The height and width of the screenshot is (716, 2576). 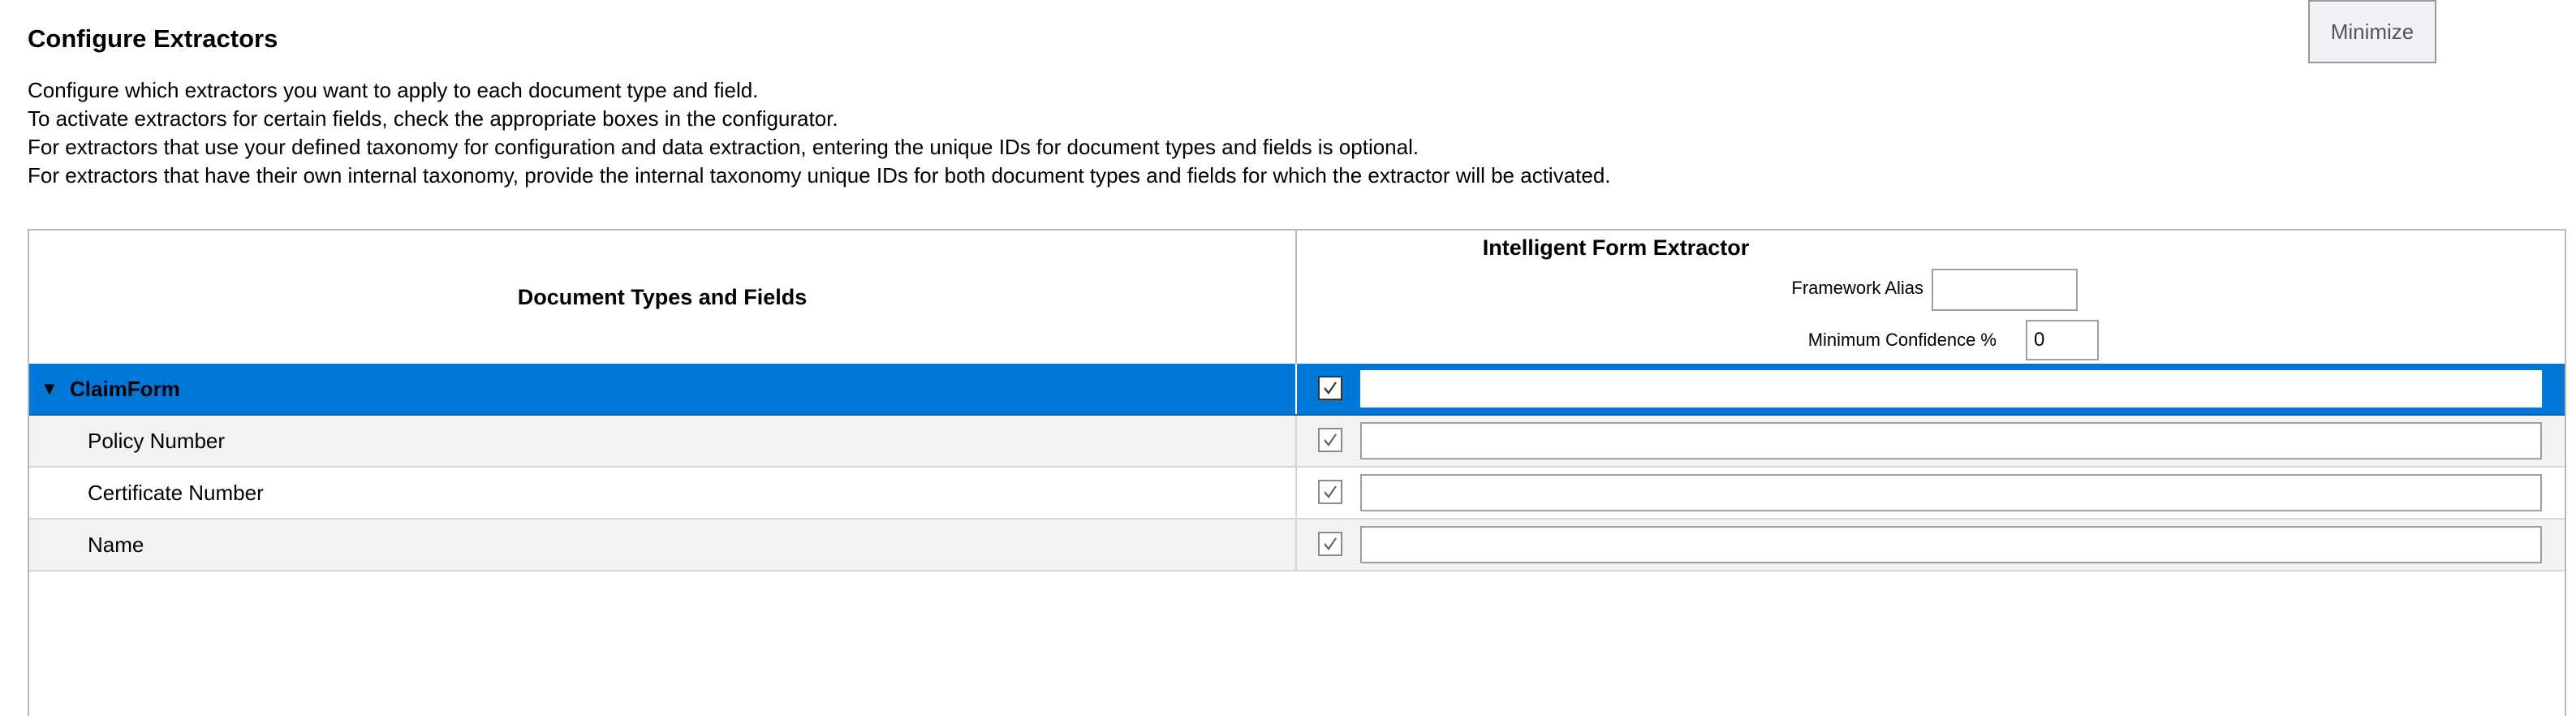 I want to click on min-confidence-label: Minimum Confidence %, so click(x=1902, y=340).